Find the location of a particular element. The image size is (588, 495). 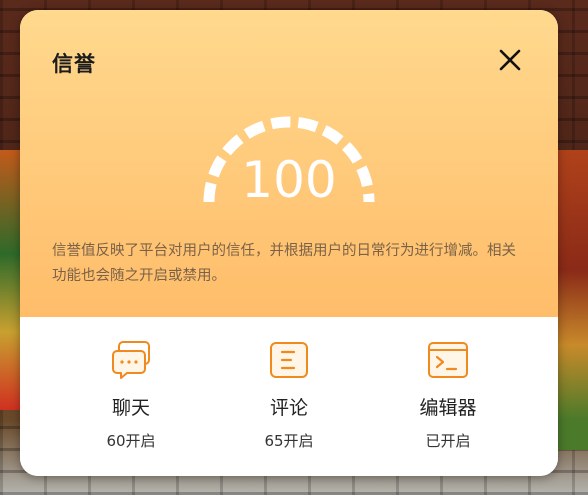

feature-editor-status: 已开启 is located at coordinates (448, 441).